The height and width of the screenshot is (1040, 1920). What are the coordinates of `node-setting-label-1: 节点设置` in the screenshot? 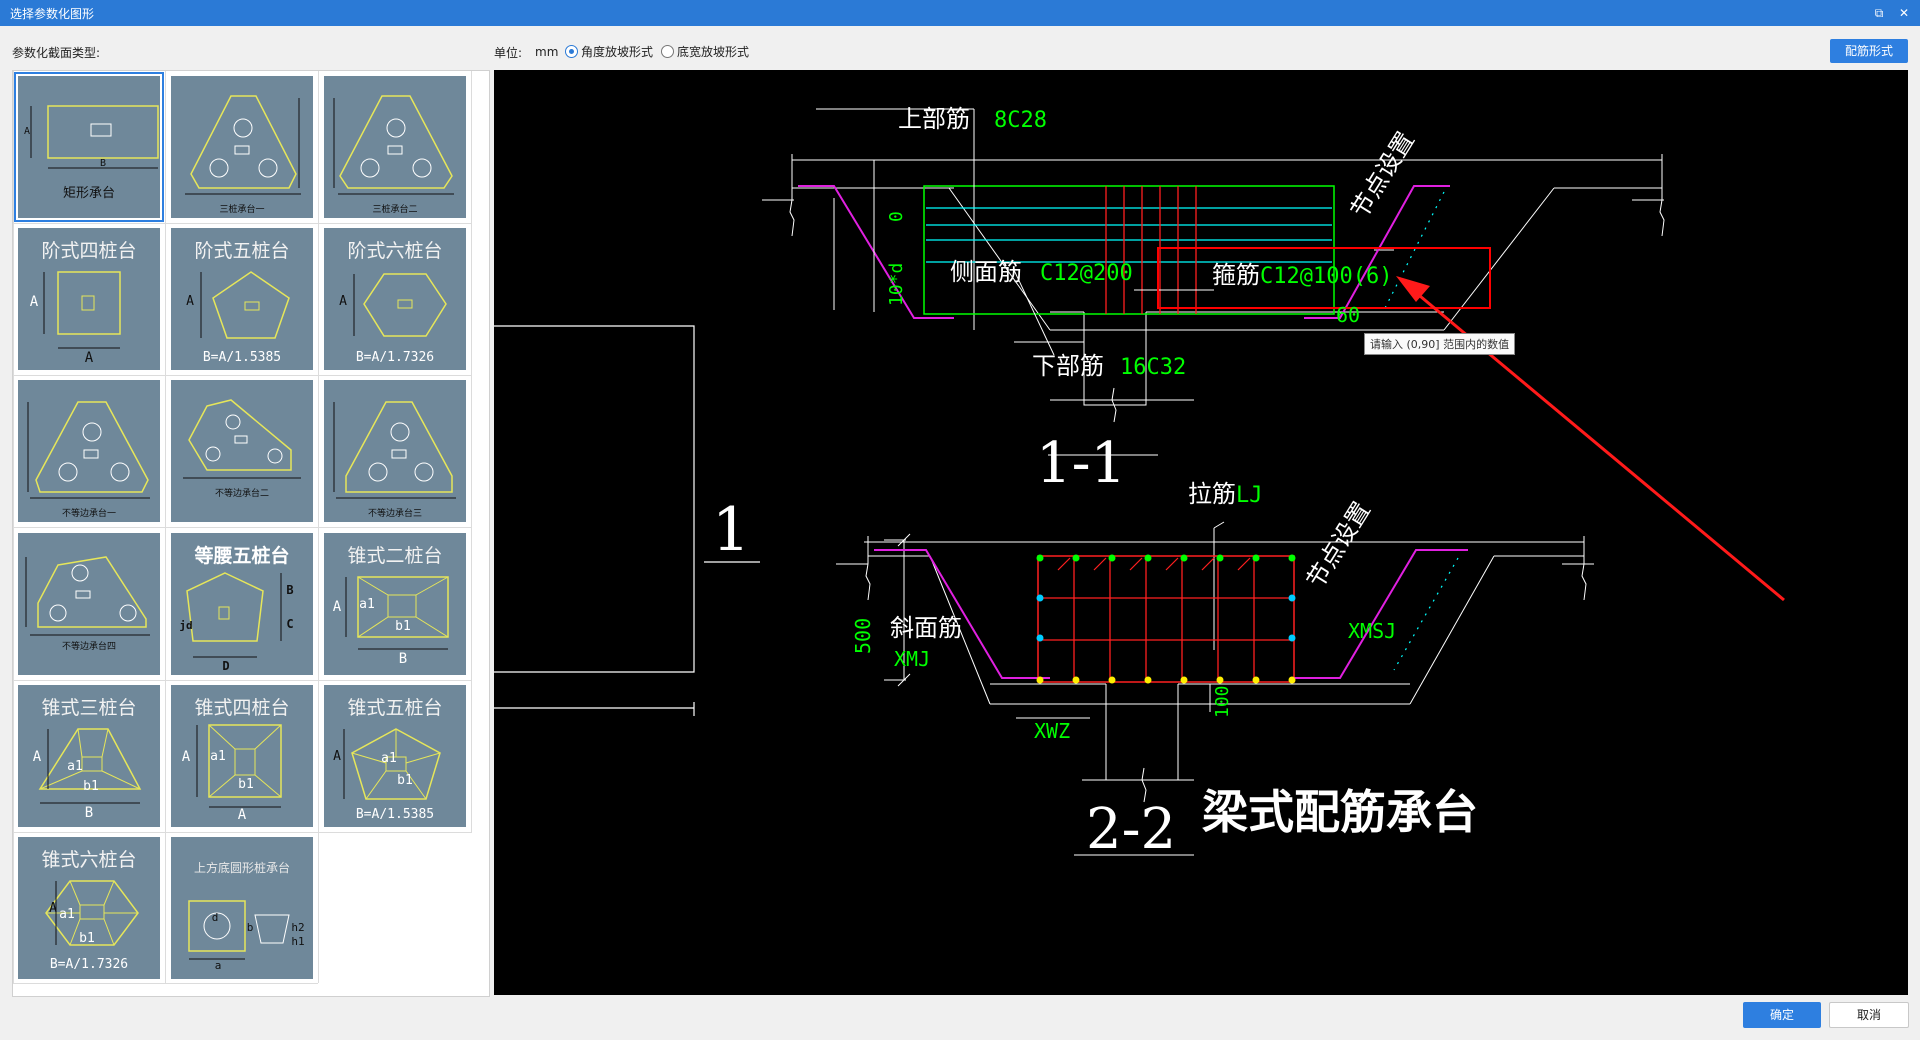 It's located at (1382, 175).